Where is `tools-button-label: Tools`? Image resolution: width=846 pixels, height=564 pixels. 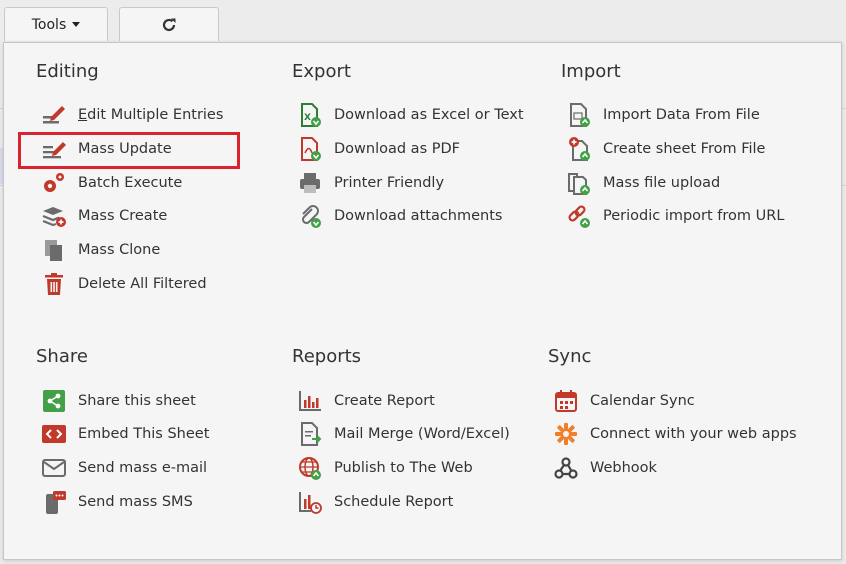 tools-button-label: Tools is located at coordinates (49, 24).